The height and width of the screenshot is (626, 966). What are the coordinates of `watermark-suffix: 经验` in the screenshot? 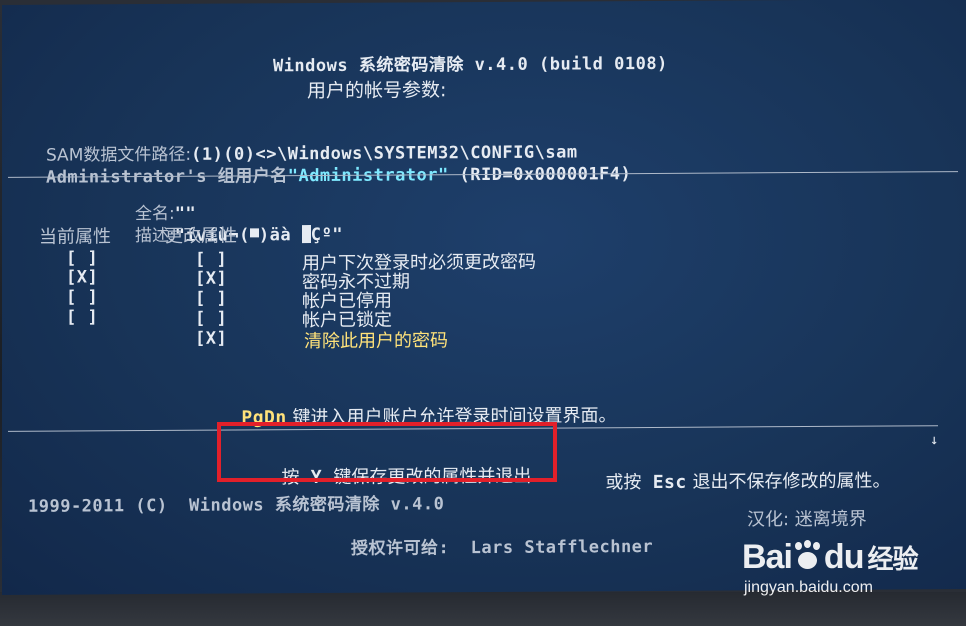 It's located at (892, 560).